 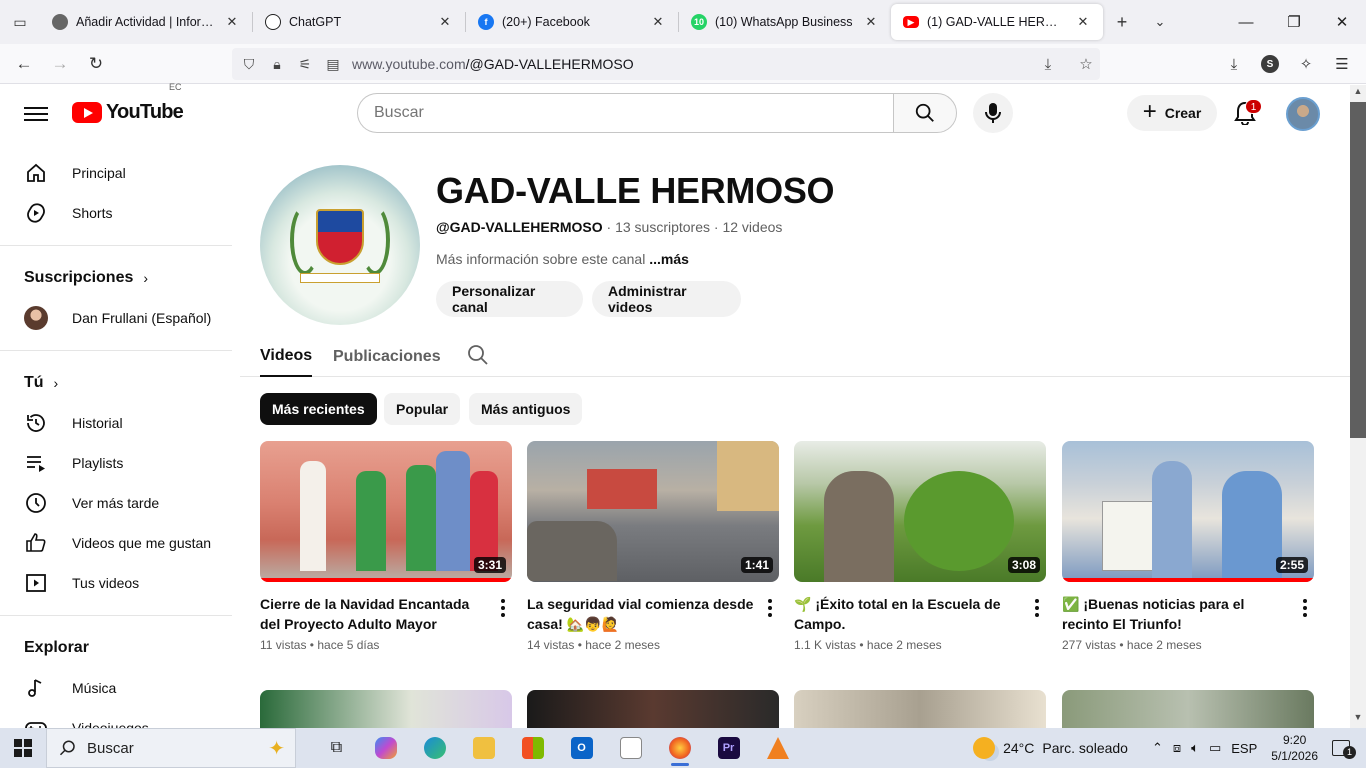 I want to click on language-indicator: ESP, so click(x=1244, y=748).